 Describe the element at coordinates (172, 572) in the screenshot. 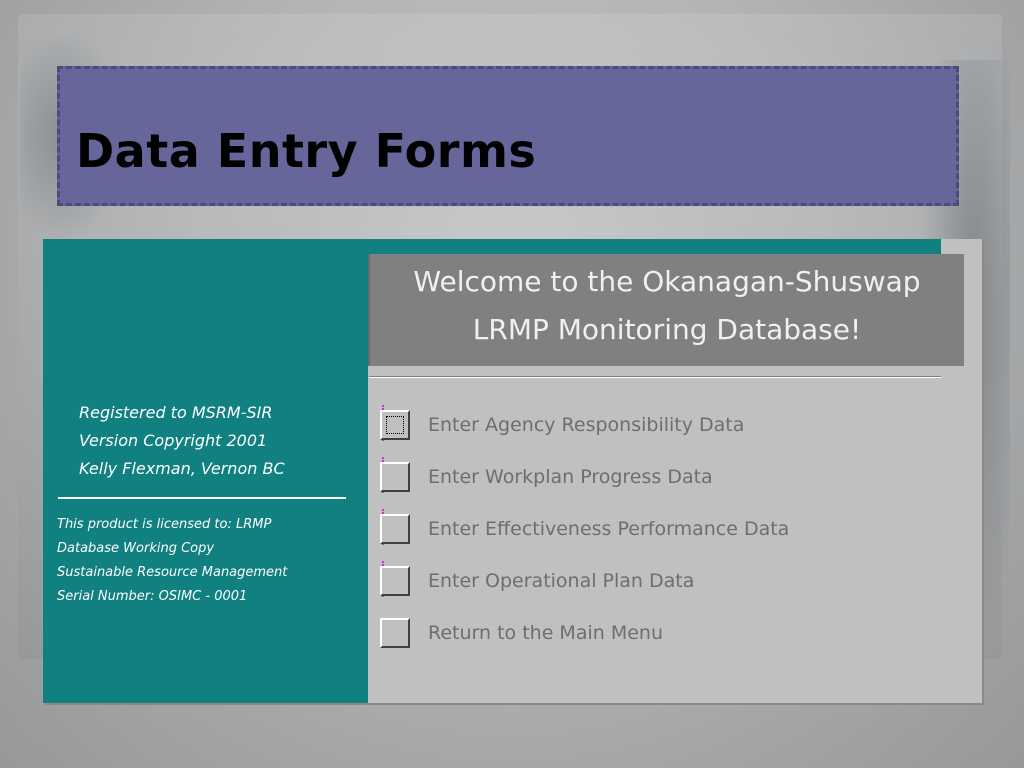

I see `license-line: Sustainable Resource Management` at that location.